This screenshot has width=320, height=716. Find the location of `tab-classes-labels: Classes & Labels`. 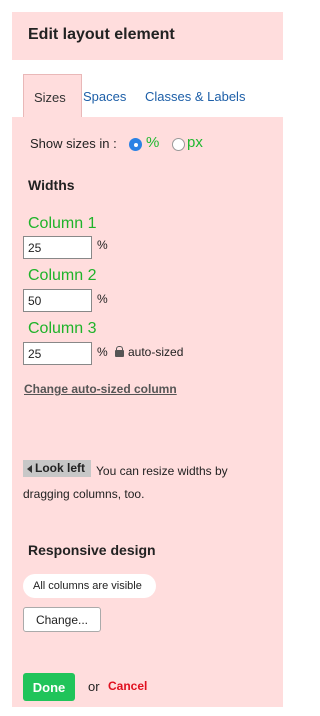

tab-classes-labels: Classes & Labels is located at coordinates (195, 96).